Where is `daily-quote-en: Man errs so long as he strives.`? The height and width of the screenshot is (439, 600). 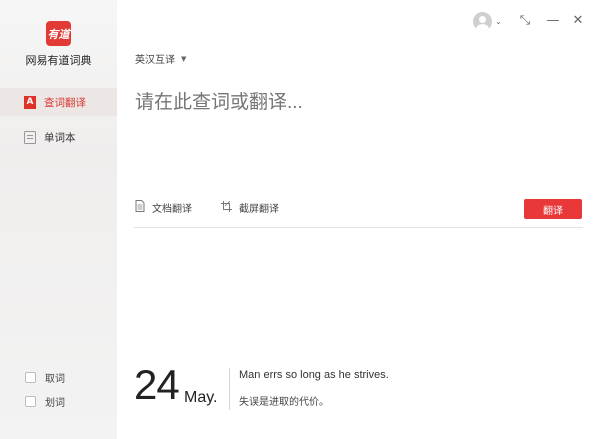 daily-quote-en: Man errs so long as he strives. is located at coordinates (314, 375).